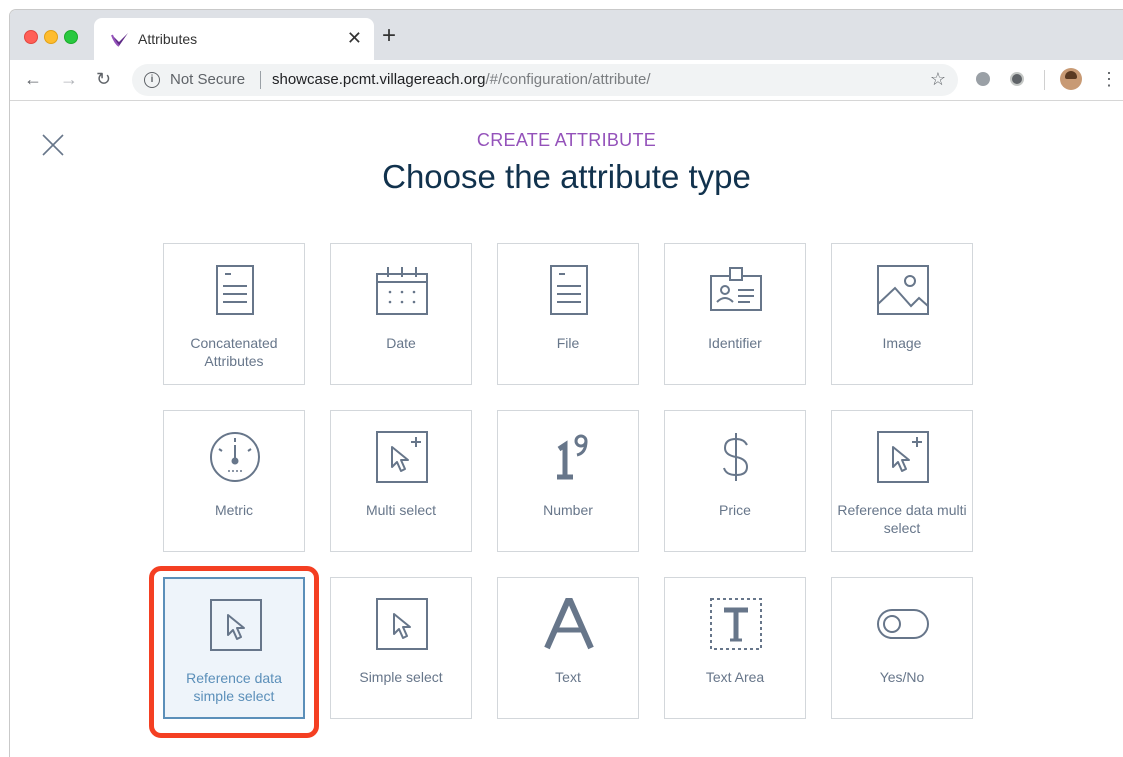  I want to click on forward-arrow-icon: →, so click(69, 79).